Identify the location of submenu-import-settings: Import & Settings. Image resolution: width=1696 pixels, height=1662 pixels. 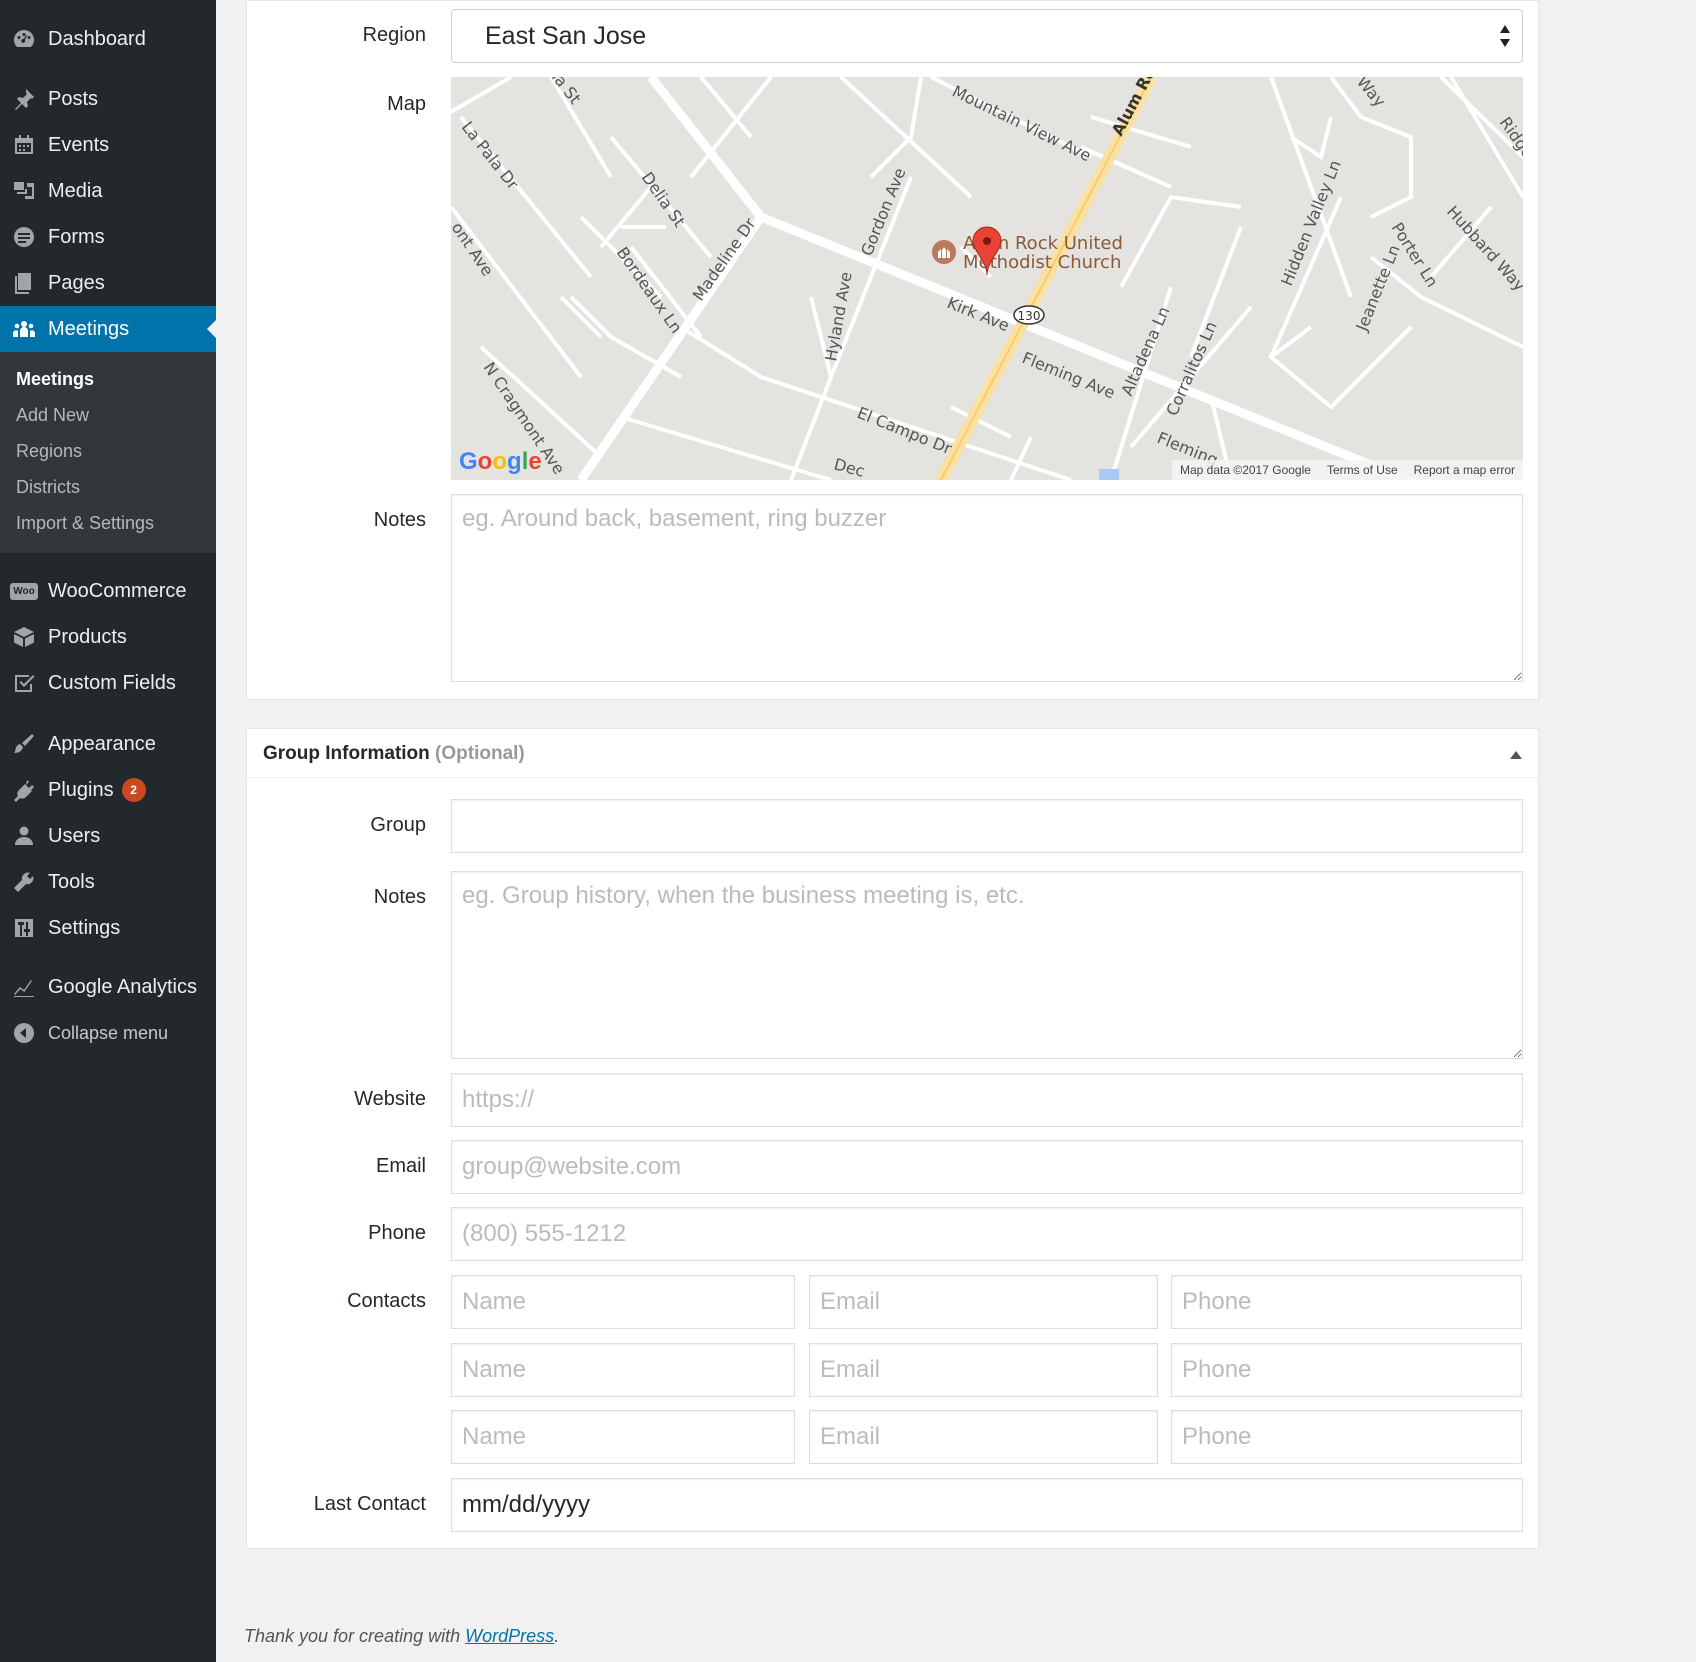
(85, 523).